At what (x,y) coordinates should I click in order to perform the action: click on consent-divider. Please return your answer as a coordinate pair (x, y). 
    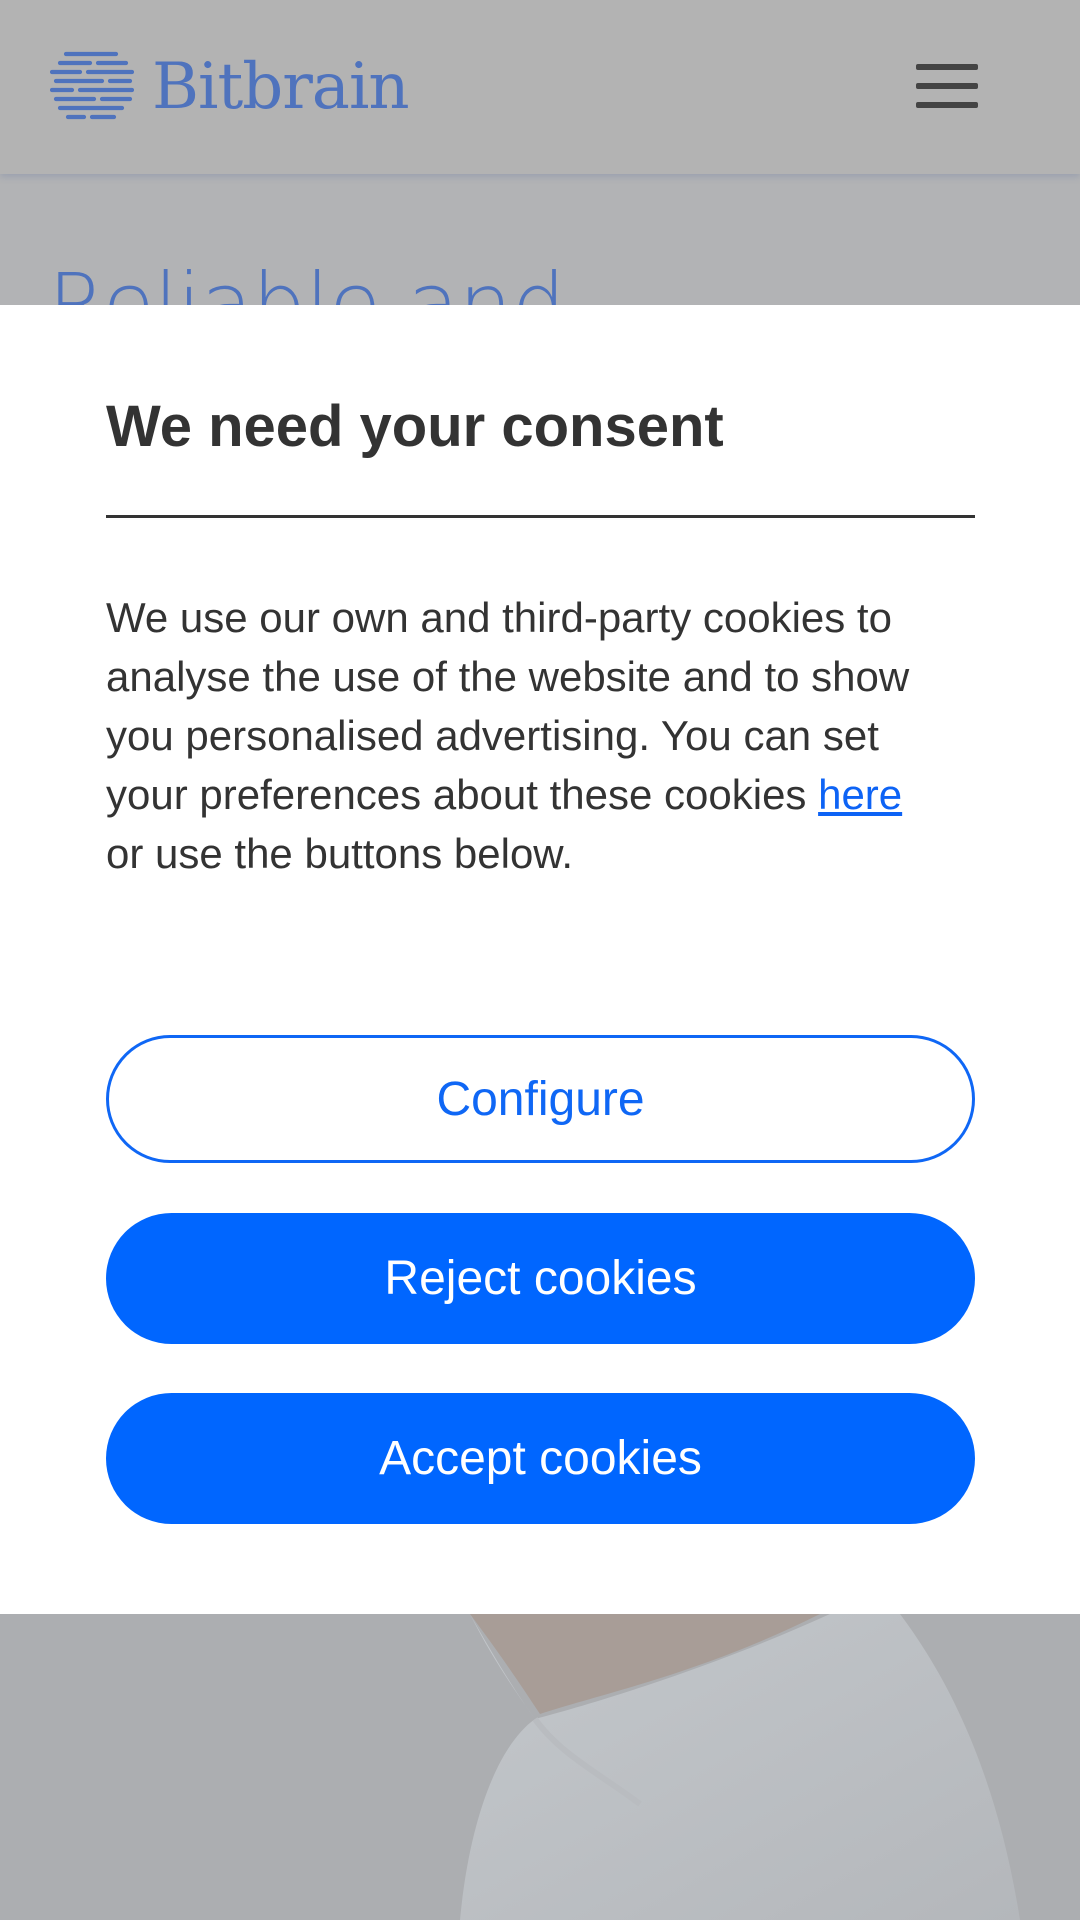
    Looking at the image, I should click on (540, 516).